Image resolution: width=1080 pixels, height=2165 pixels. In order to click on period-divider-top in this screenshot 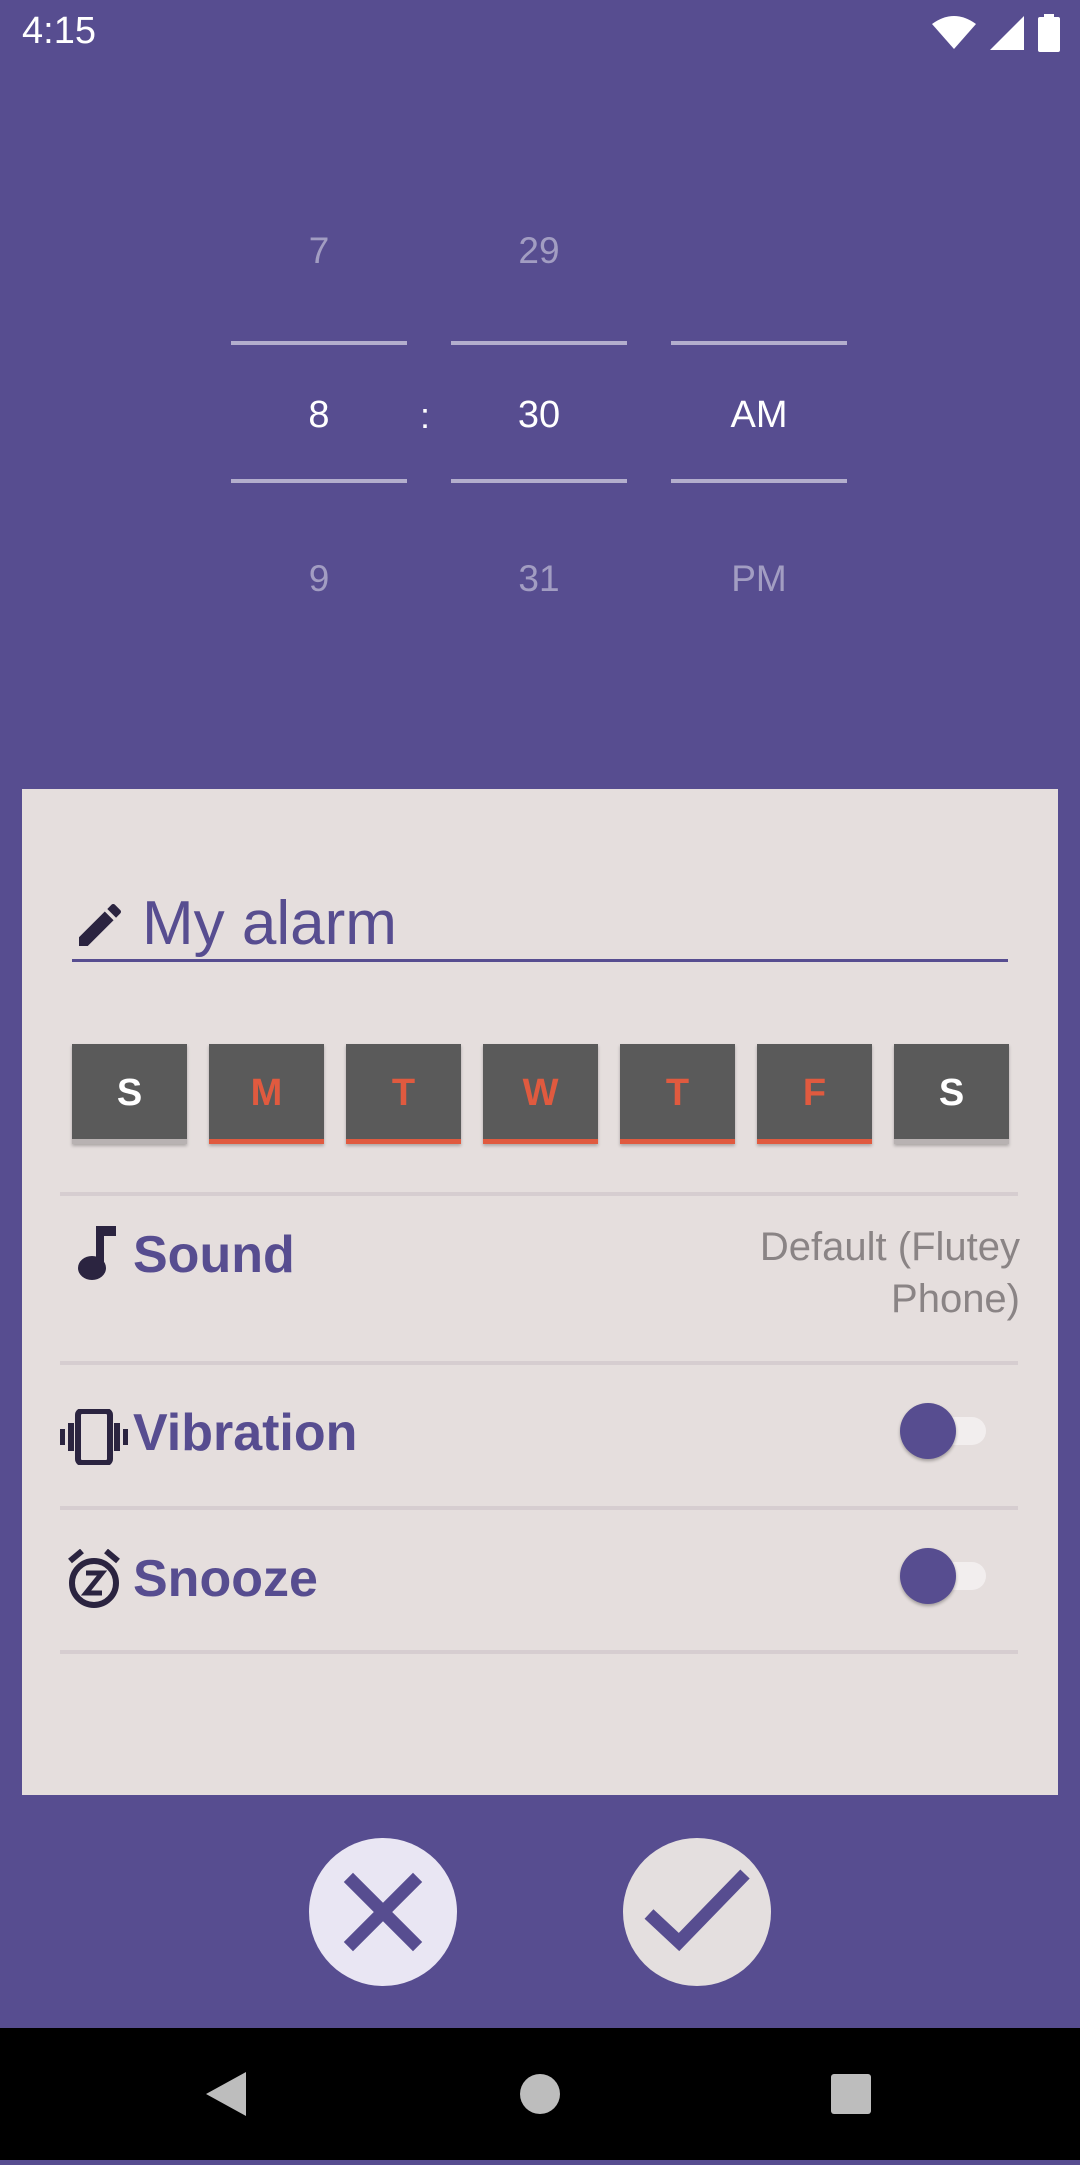, I will do `click(759, 343)`.